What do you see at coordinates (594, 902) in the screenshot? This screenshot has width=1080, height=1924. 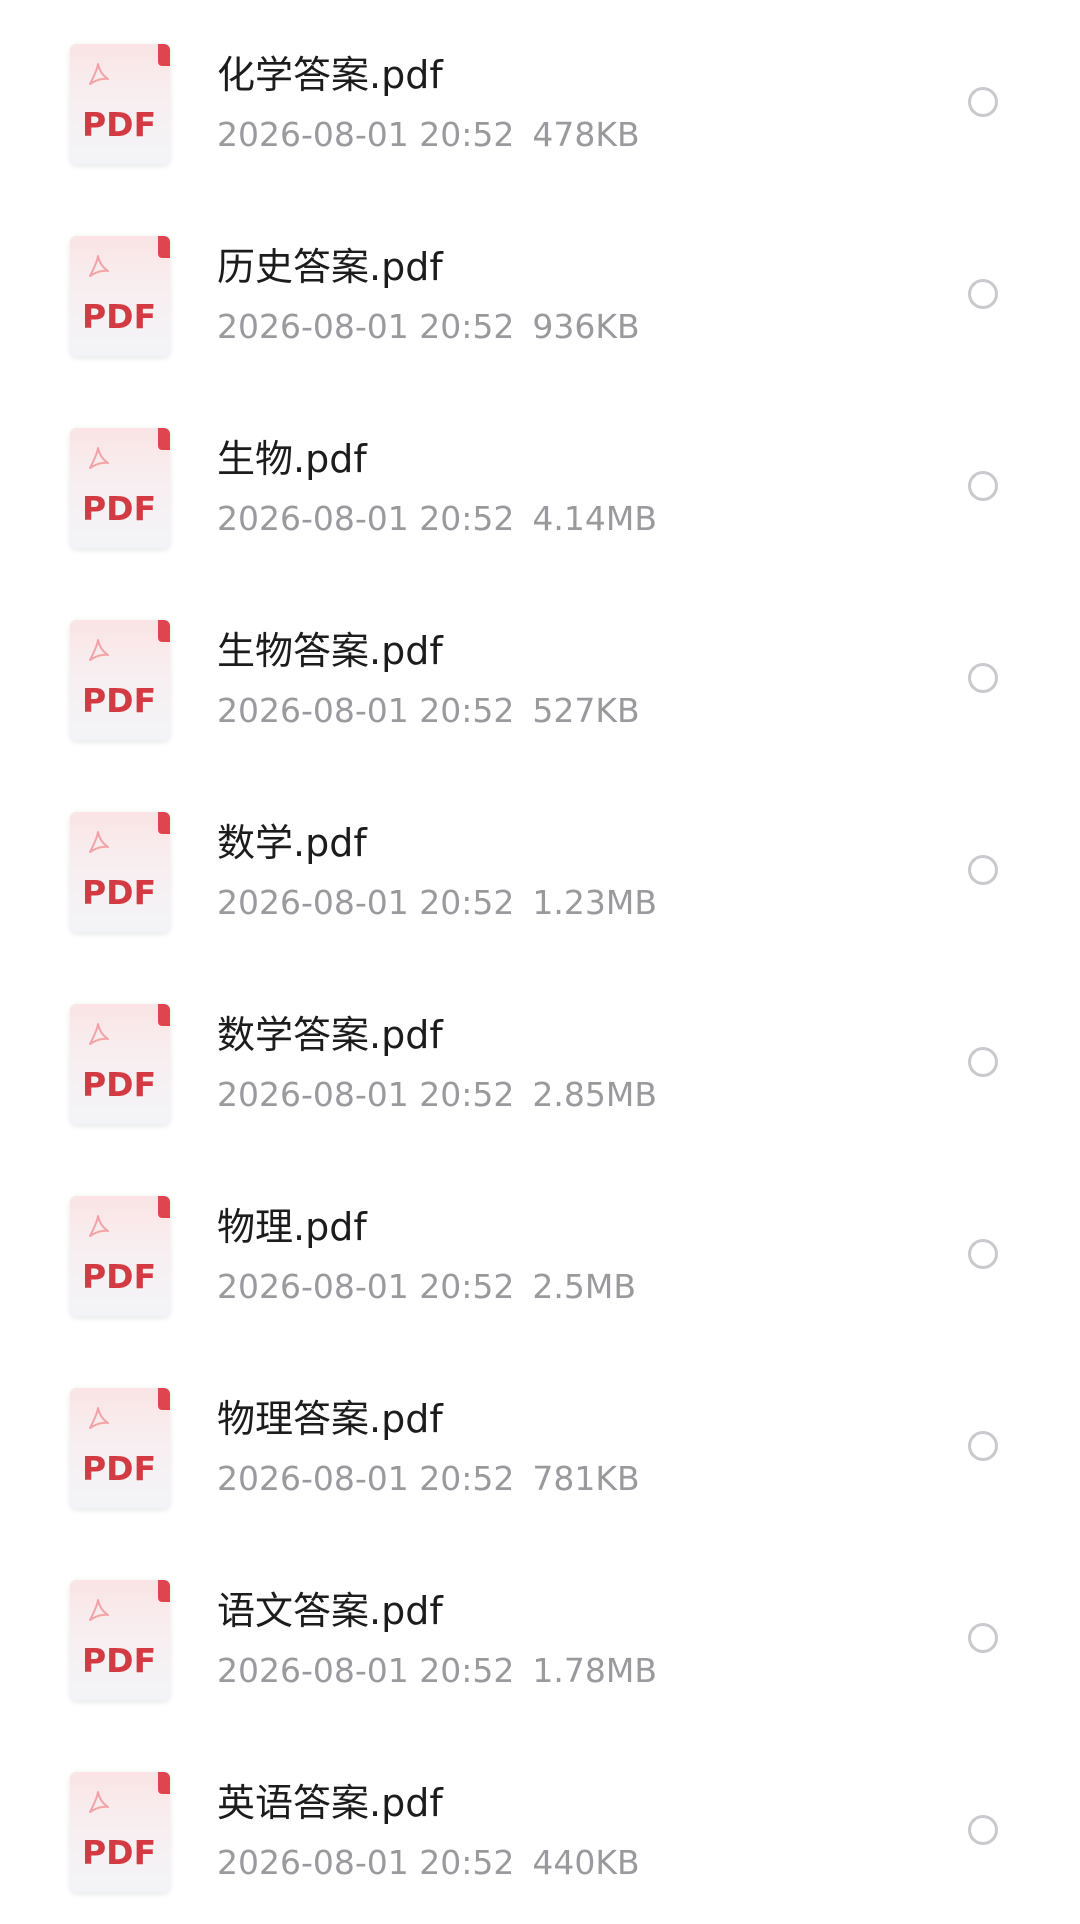 I see `file-size: 1.23MB` at bounding box center [594, 902].